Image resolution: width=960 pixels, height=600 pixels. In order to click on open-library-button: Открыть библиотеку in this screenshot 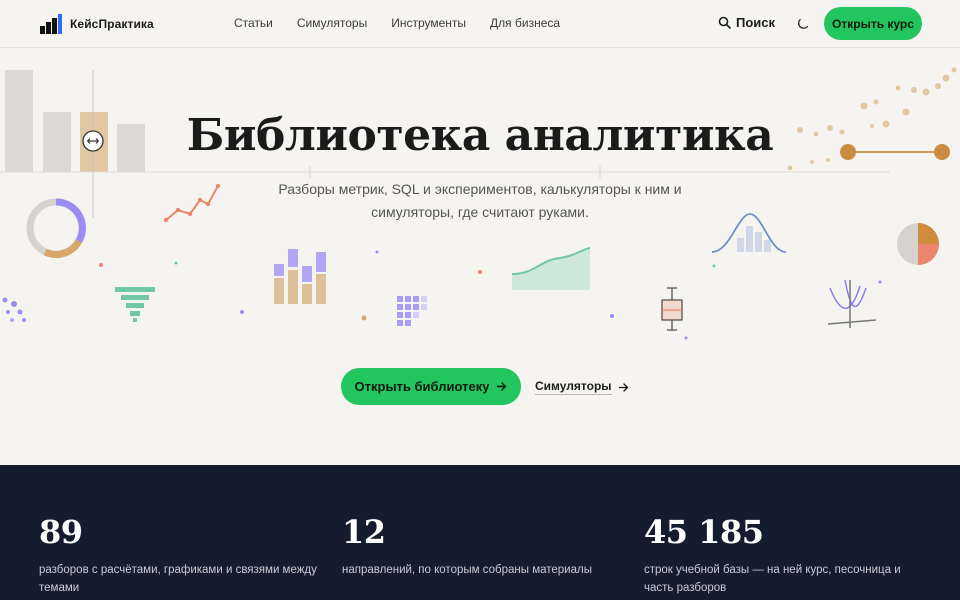, I will do `click(431, 386)`.